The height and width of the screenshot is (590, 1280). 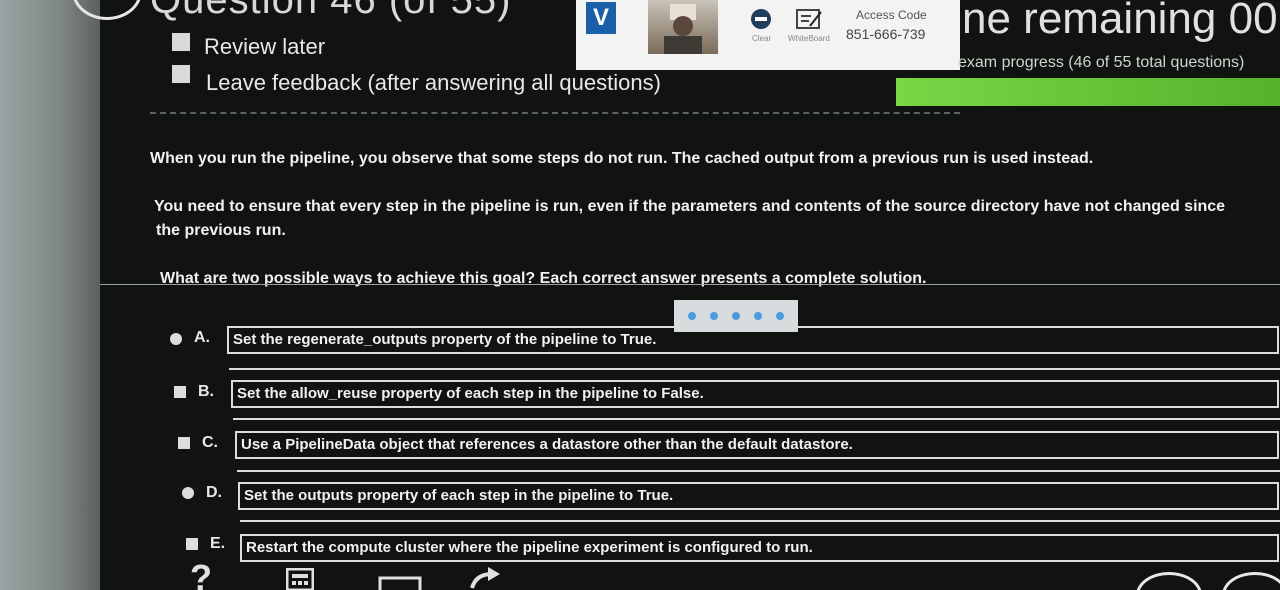 What do you see at coordinates (758, 471) in the screenshot?
I see `option-c-underline` at bounding box center [758, 471].